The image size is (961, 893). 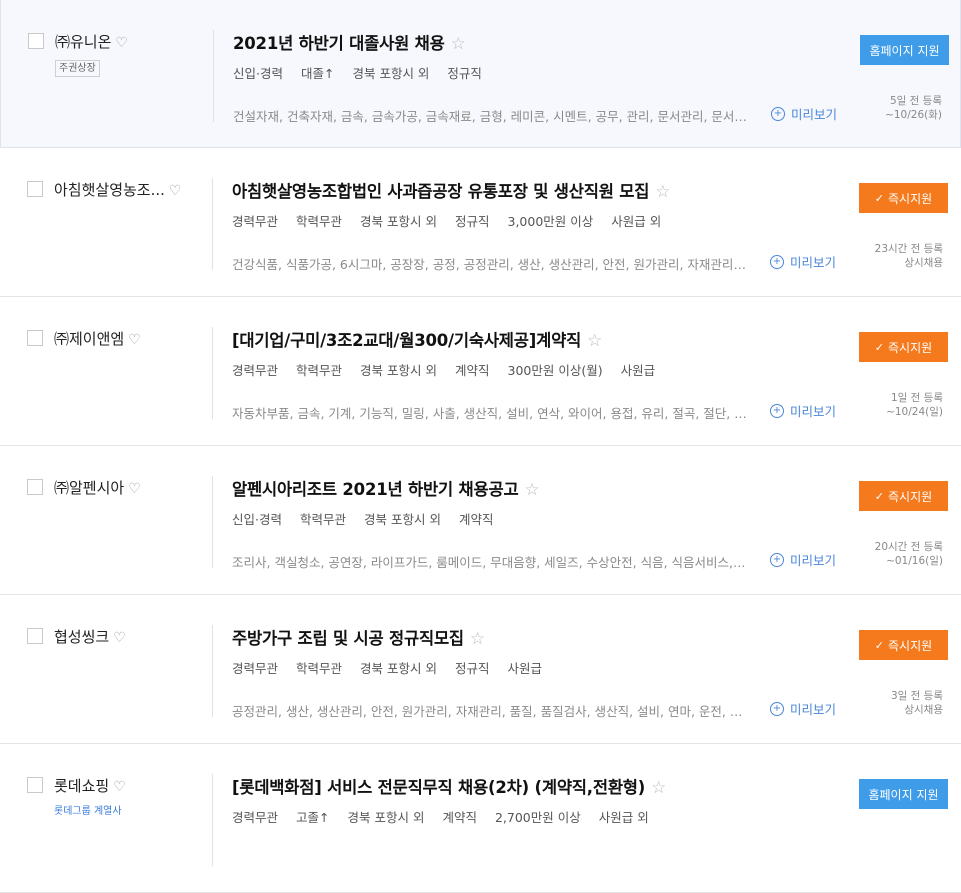 What do you see at coordinates (638, 370) in the screenshot?
I see `condition-rank: 사원급` at bounding box center [638, 370].